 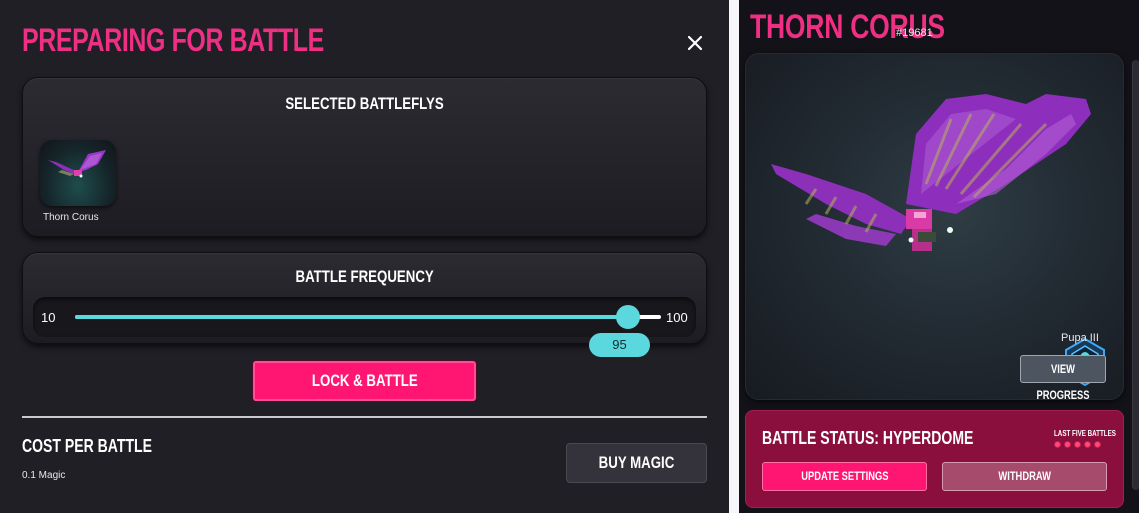 I want to click on battlefly-image, so click(x=77, y=164).